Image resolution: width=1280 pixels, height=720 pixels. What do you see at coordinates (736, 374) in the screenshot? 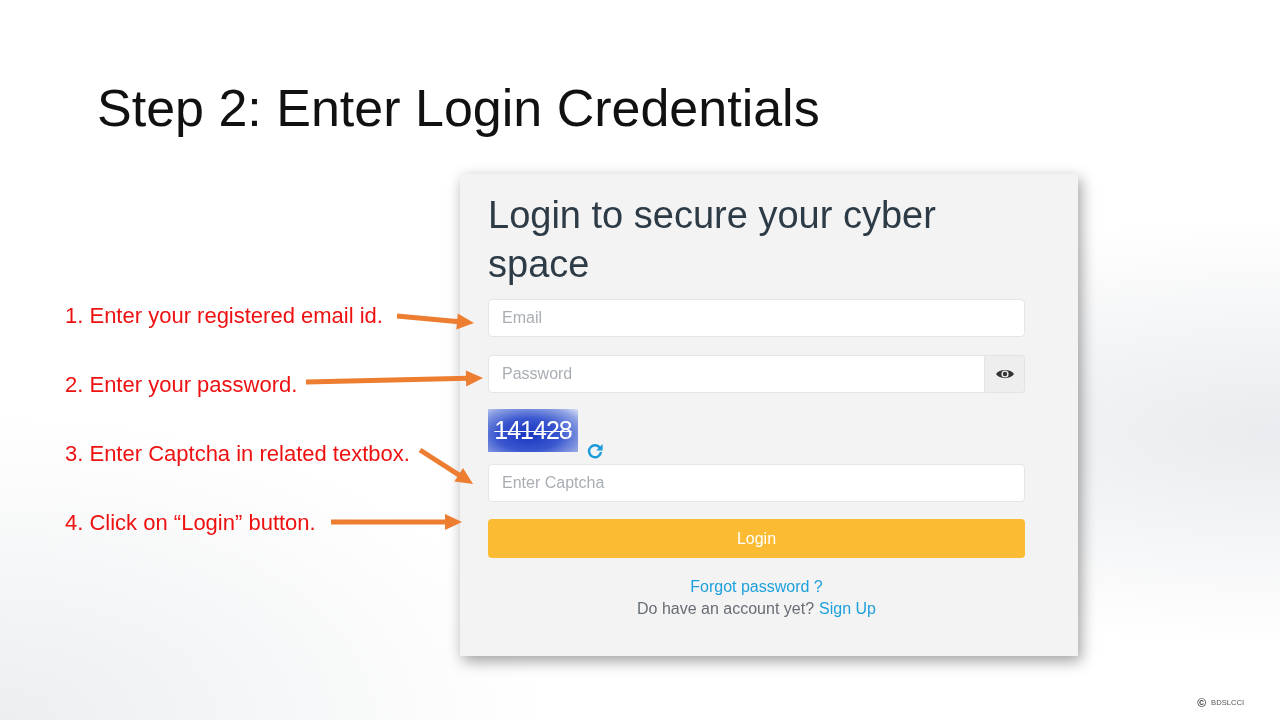
I see `password-field: Password` at bounding box center [736, 374].